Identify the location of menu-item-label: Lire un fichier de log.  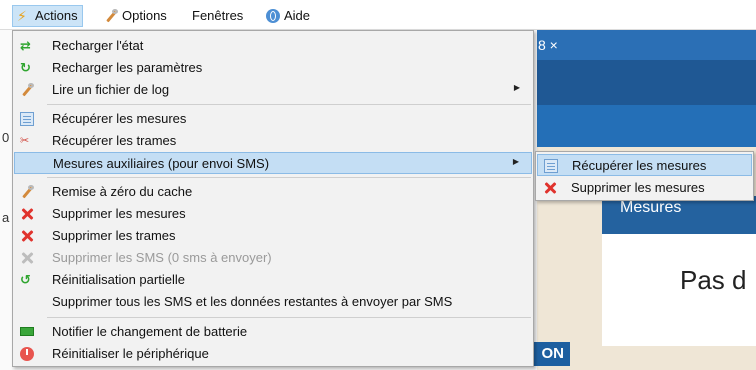
(111, 89).